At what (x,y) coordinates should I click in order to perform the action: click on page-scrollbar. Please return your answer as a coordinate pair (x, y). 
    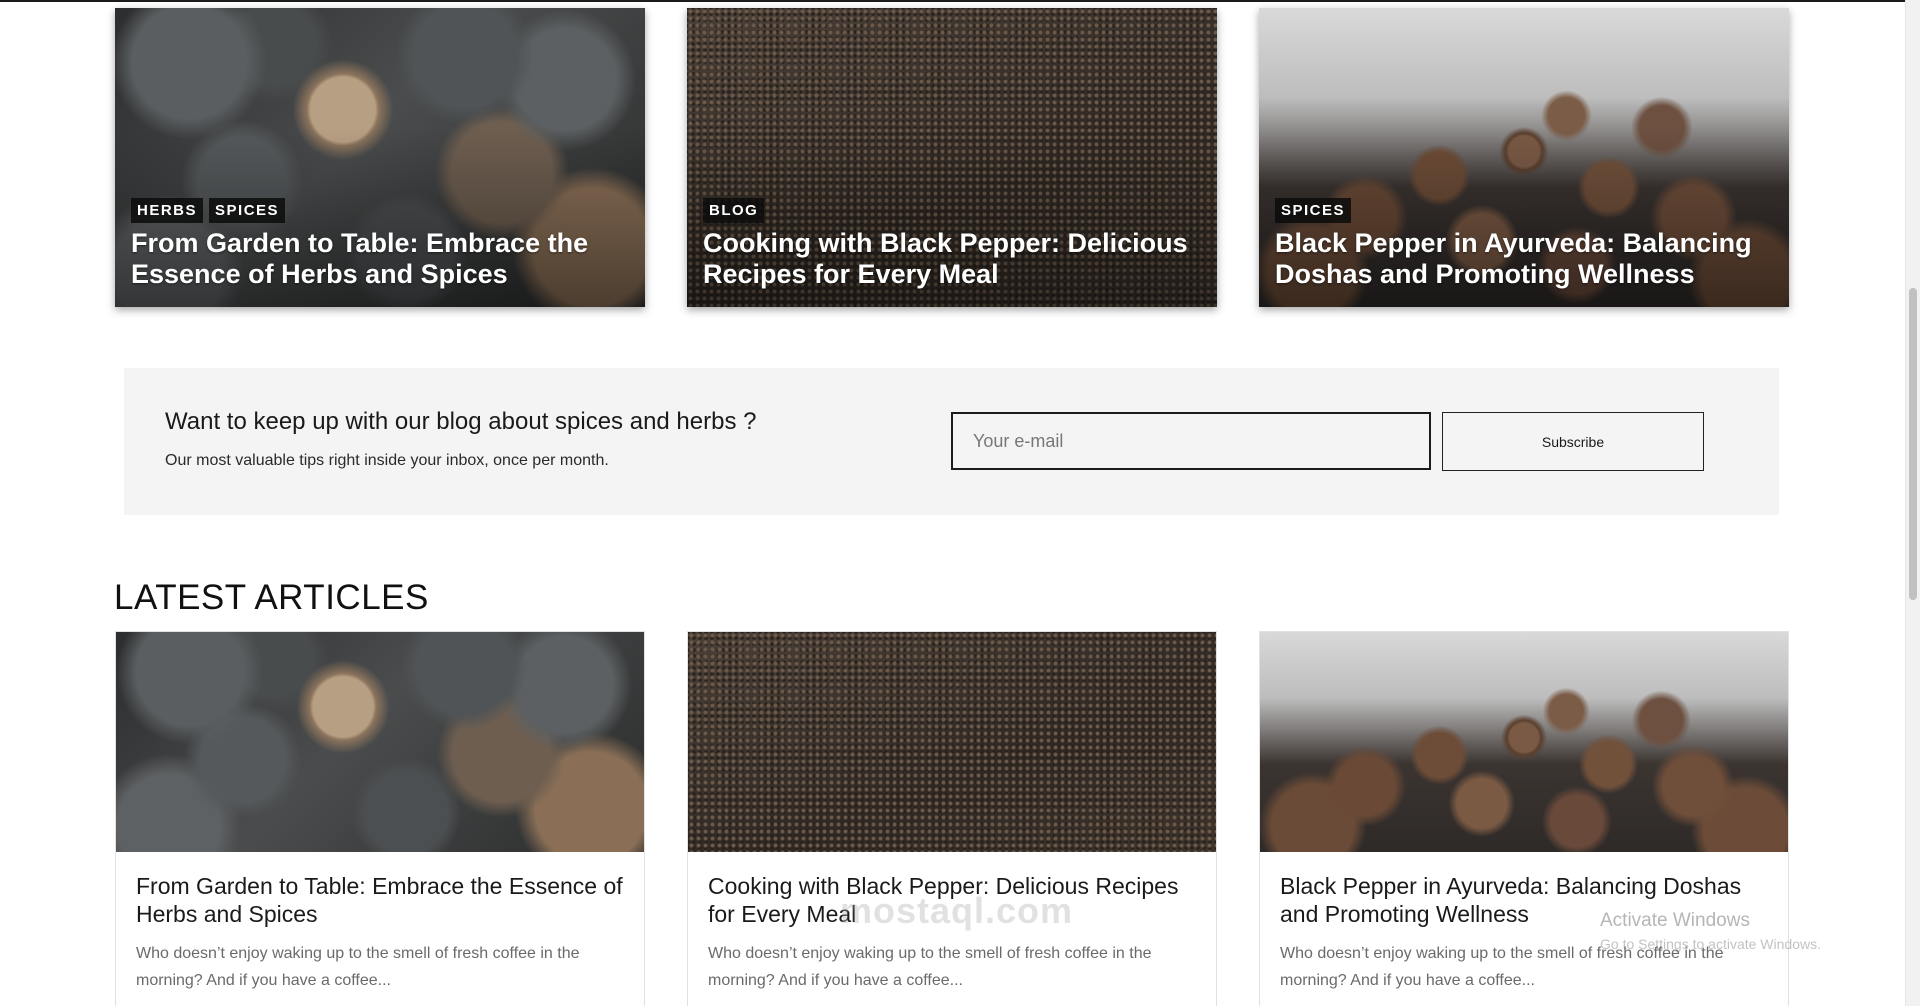
    Looking at the image, I should click on (1912, 503).